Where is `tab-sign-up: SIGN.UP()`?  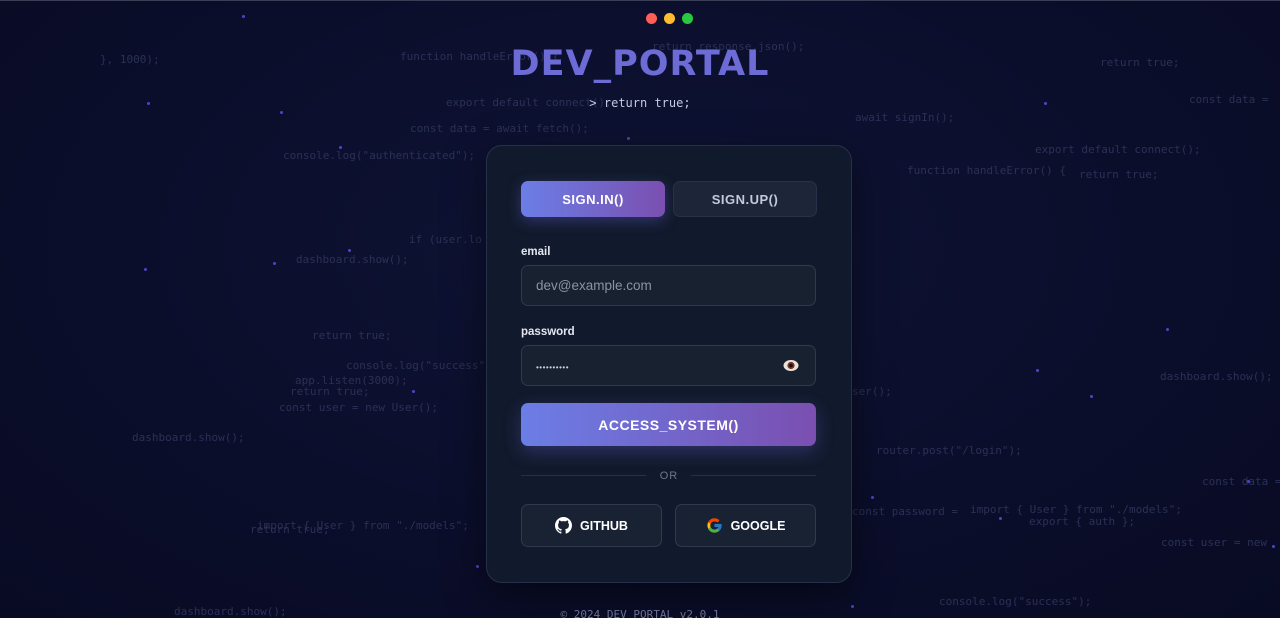 tab-sign-up: SIGN.UP() is located at coordinates (745, 199).